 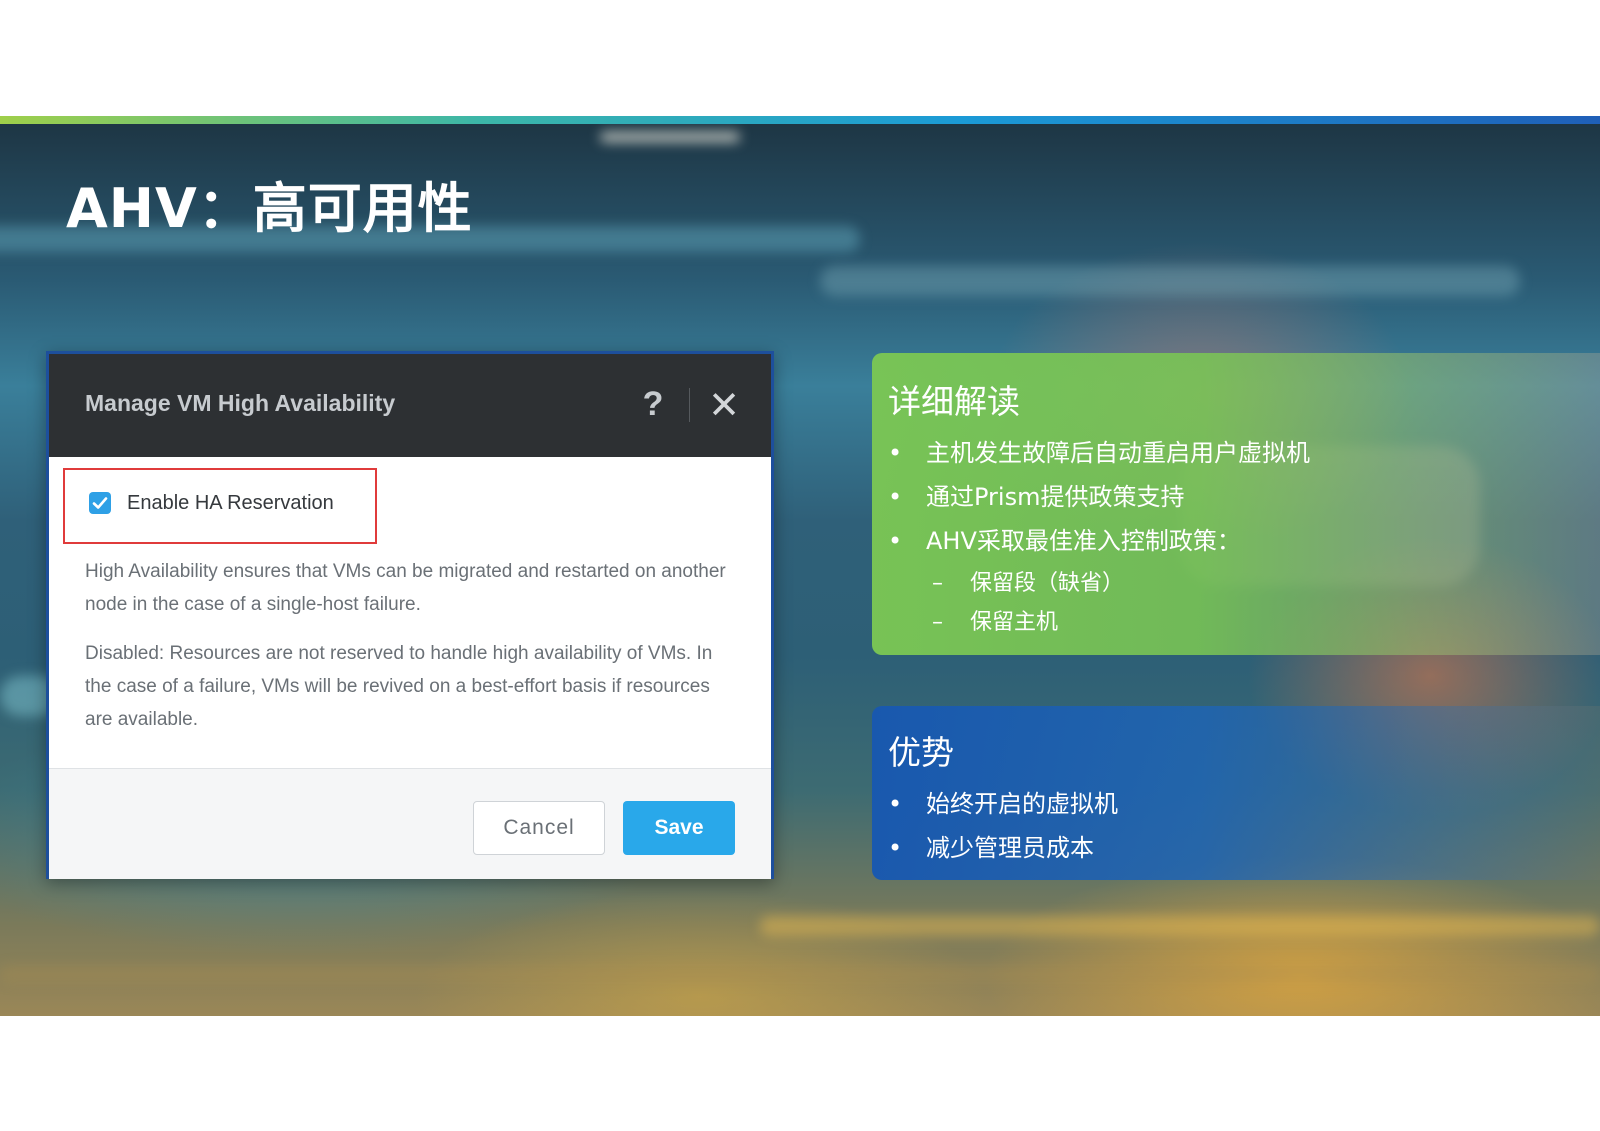 I want to click on help-icon: ?, so click(x=653, y=404).